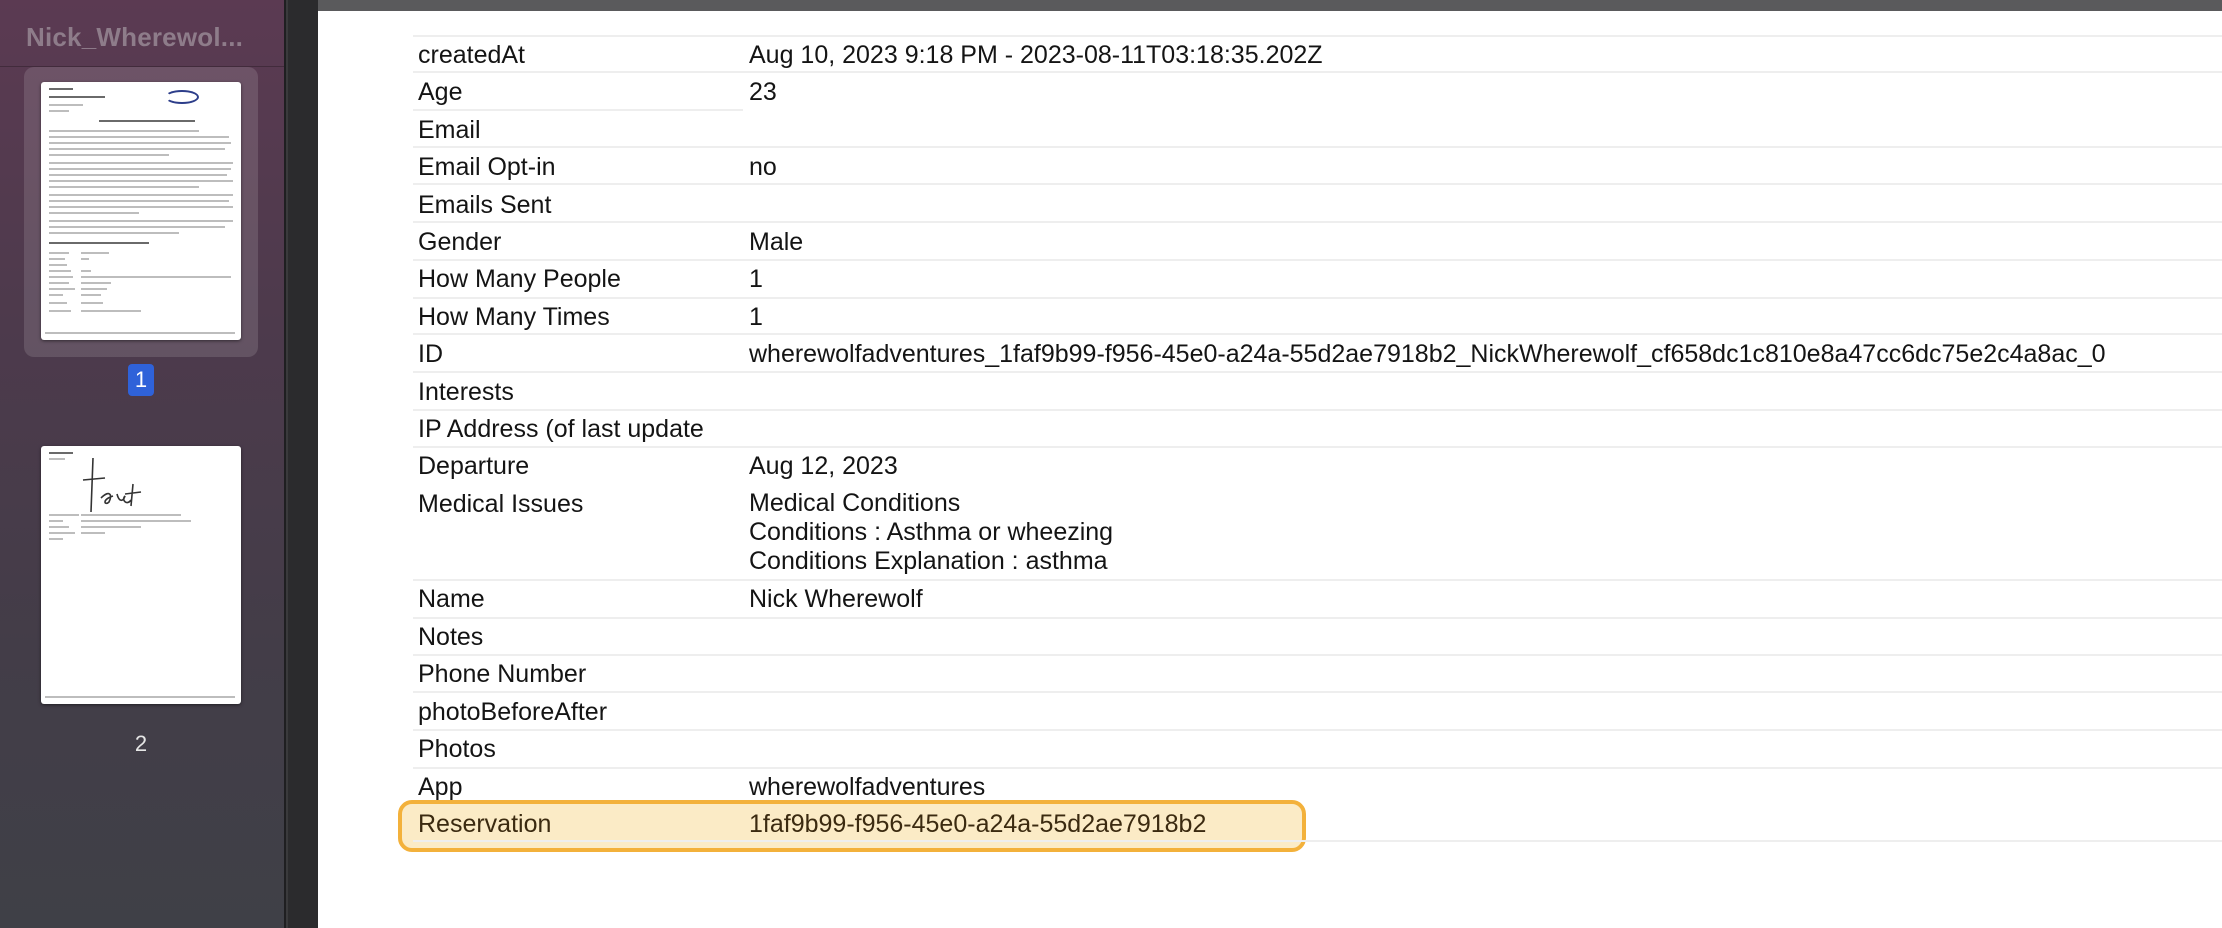  Describe the element at coordinates (1255, 5) in the screenshot. I see `scroll-top-bar` at that location.